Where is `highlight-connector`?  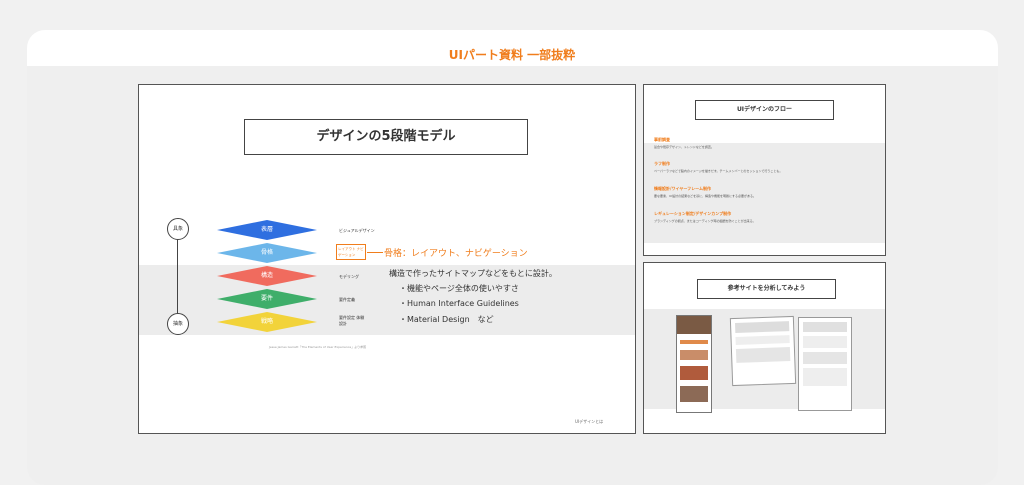 highlight-connector is located at coordinates (375, 252).